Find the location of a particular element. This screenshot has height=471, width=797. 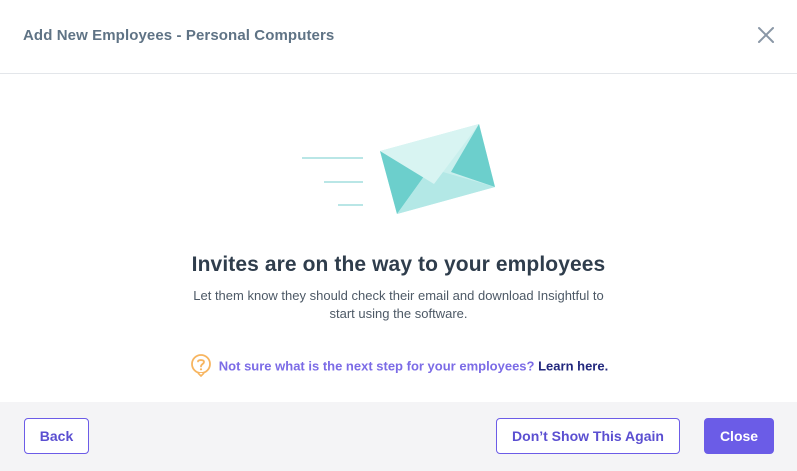

question-bulb-icon is located at coordinates (201, 365).